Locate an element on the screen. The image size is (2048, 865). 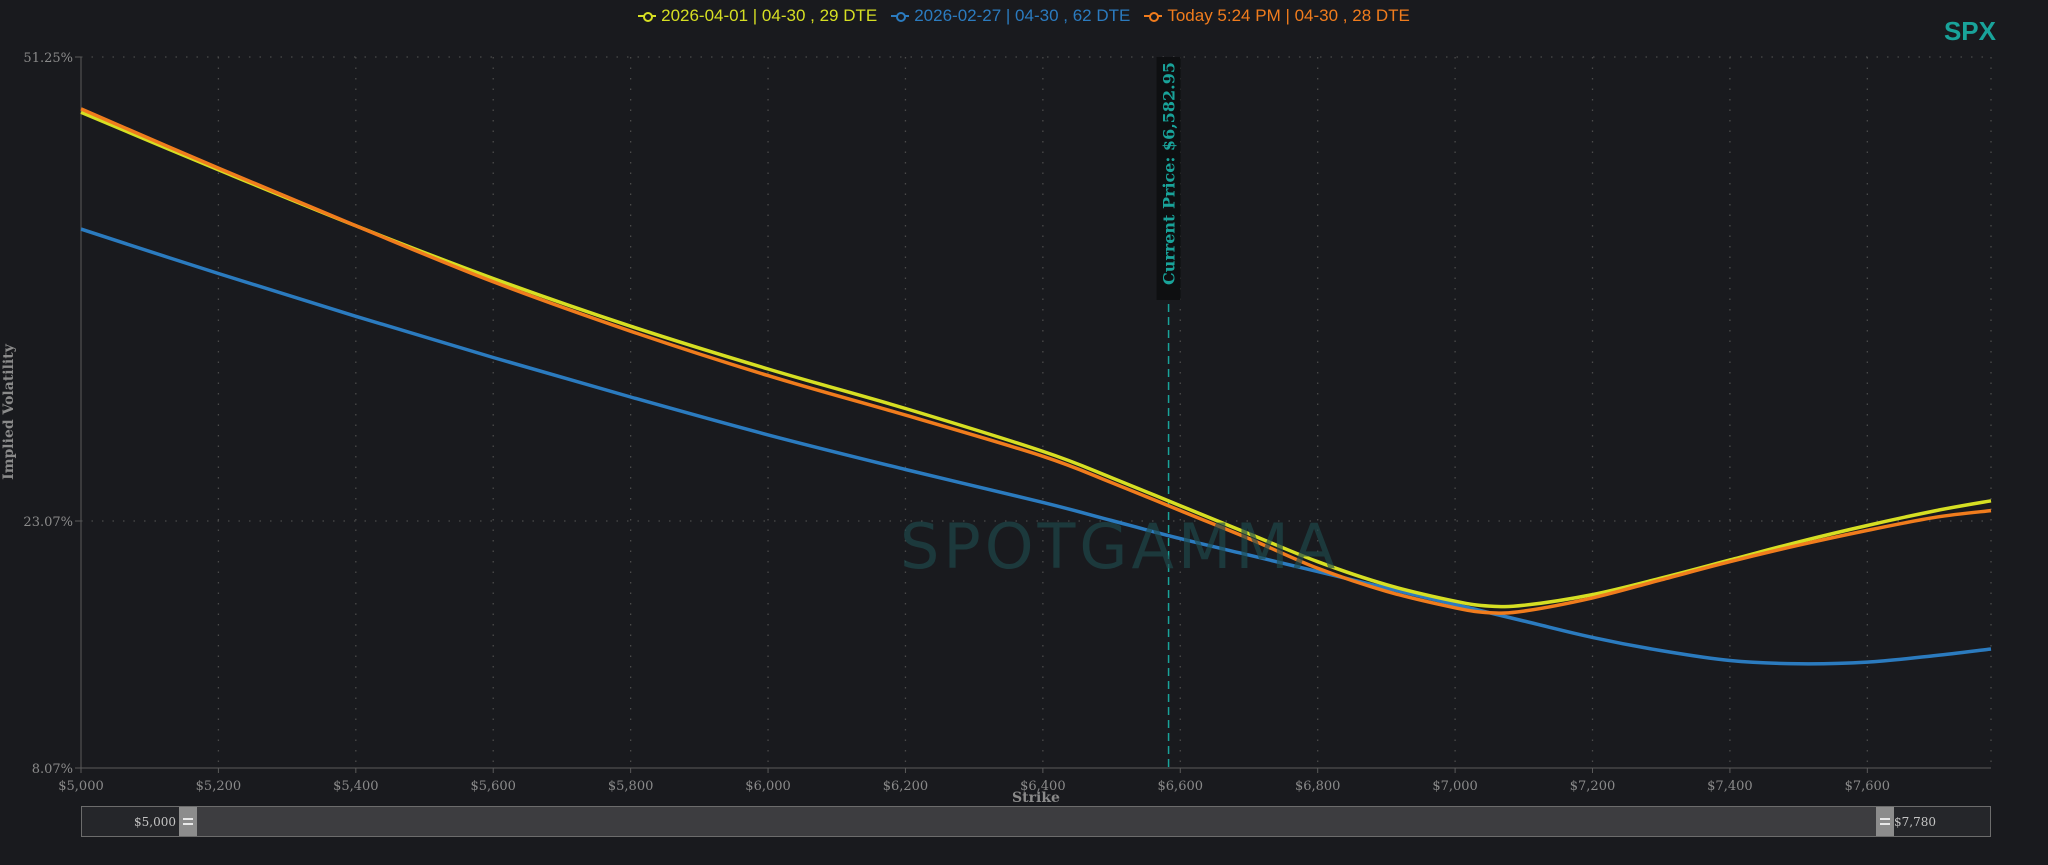
current-price-label: Current Price: $6,582.95 is located at coordinates (1169, 173).